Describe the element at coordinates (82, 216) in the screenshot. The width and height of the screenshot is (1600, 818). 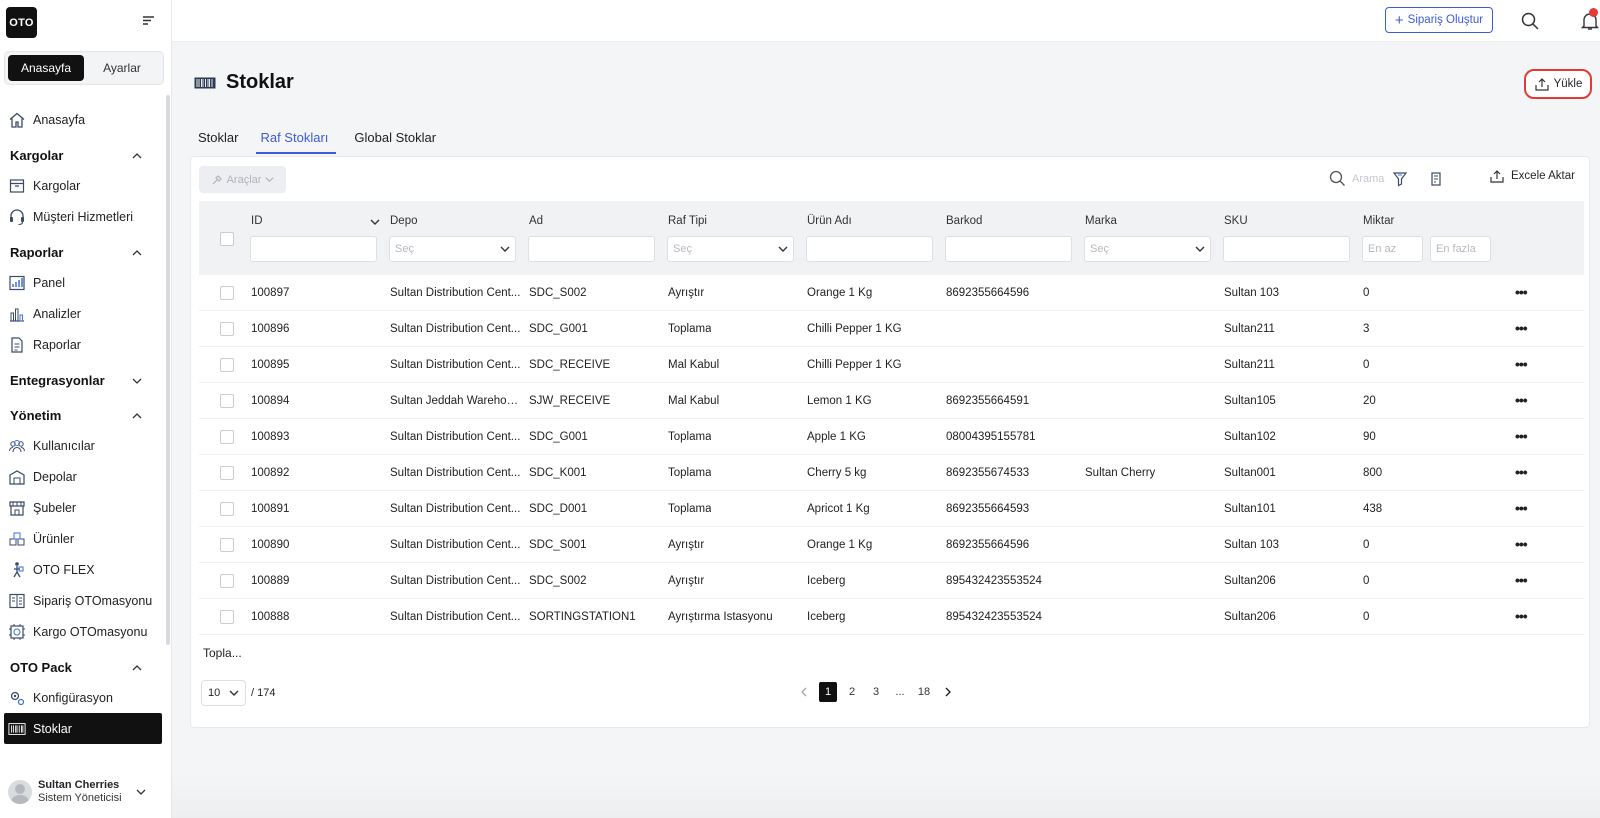
I see `sidebar-item-musteri-hizmetleri: Müşteri Hizmetleri` at that location.